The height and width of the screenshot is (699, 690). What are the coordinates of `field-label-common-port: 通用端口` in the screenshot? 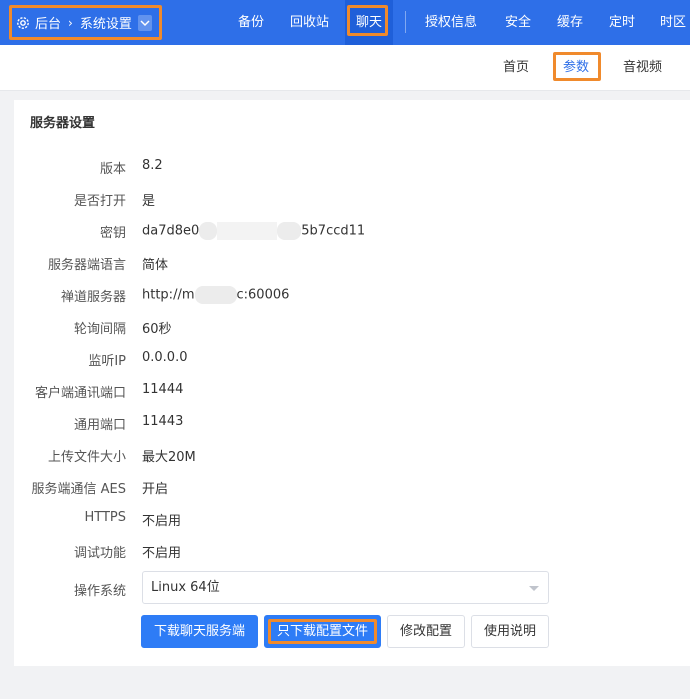 It's located at (99, 425).